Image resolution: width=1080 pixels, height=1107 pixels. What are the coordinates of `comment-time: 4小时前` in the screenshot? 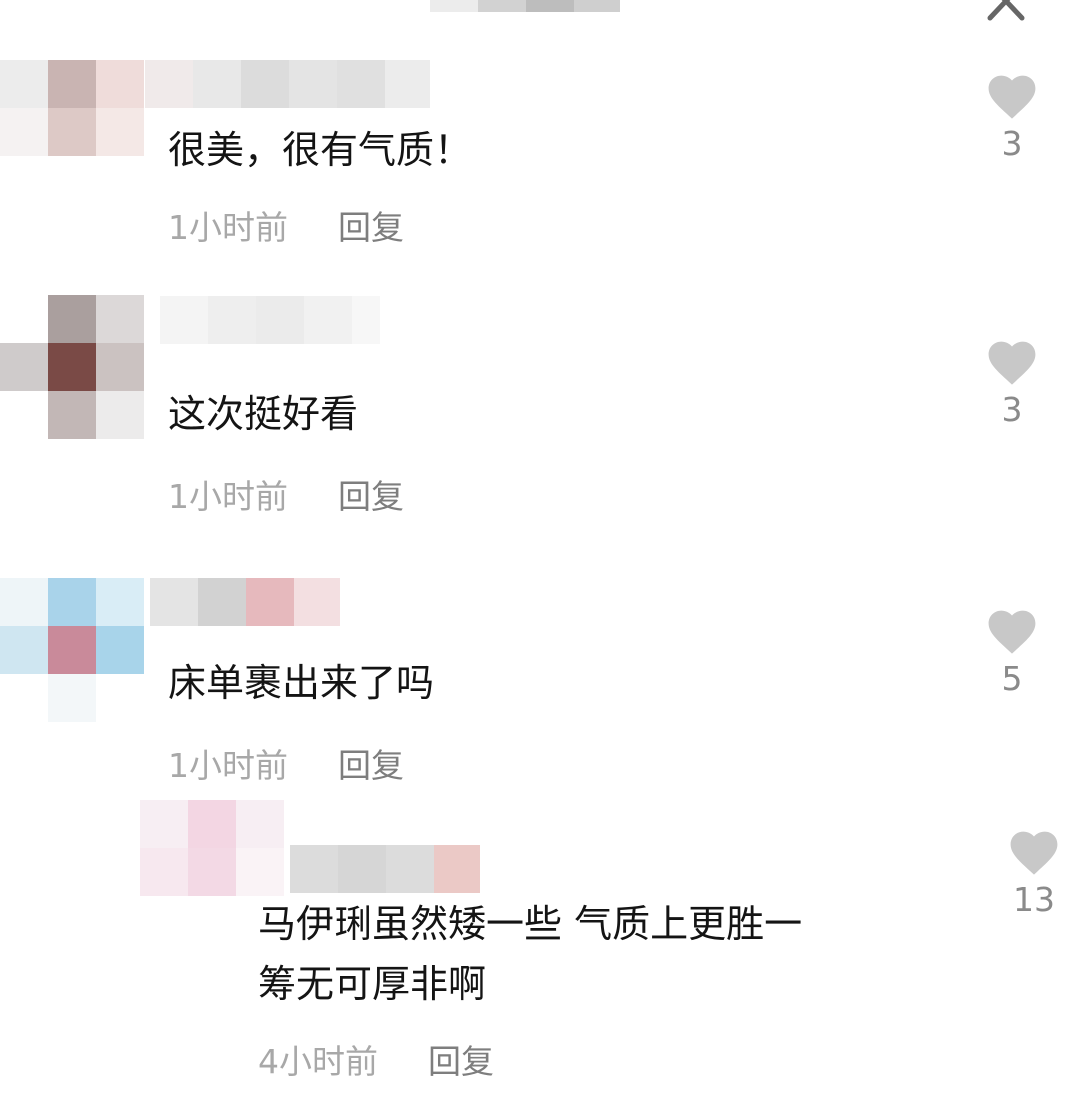 It's located at (318, 1061).